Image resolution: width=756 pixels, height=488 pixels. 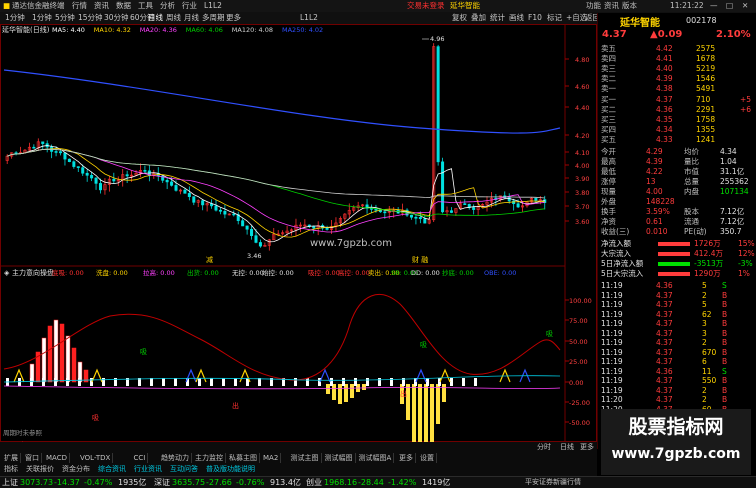 What do you see at coordinates (497, 18) in the screenshot?
I see `toolbar-btn-2: 统计` at bounding box center [497, 18].